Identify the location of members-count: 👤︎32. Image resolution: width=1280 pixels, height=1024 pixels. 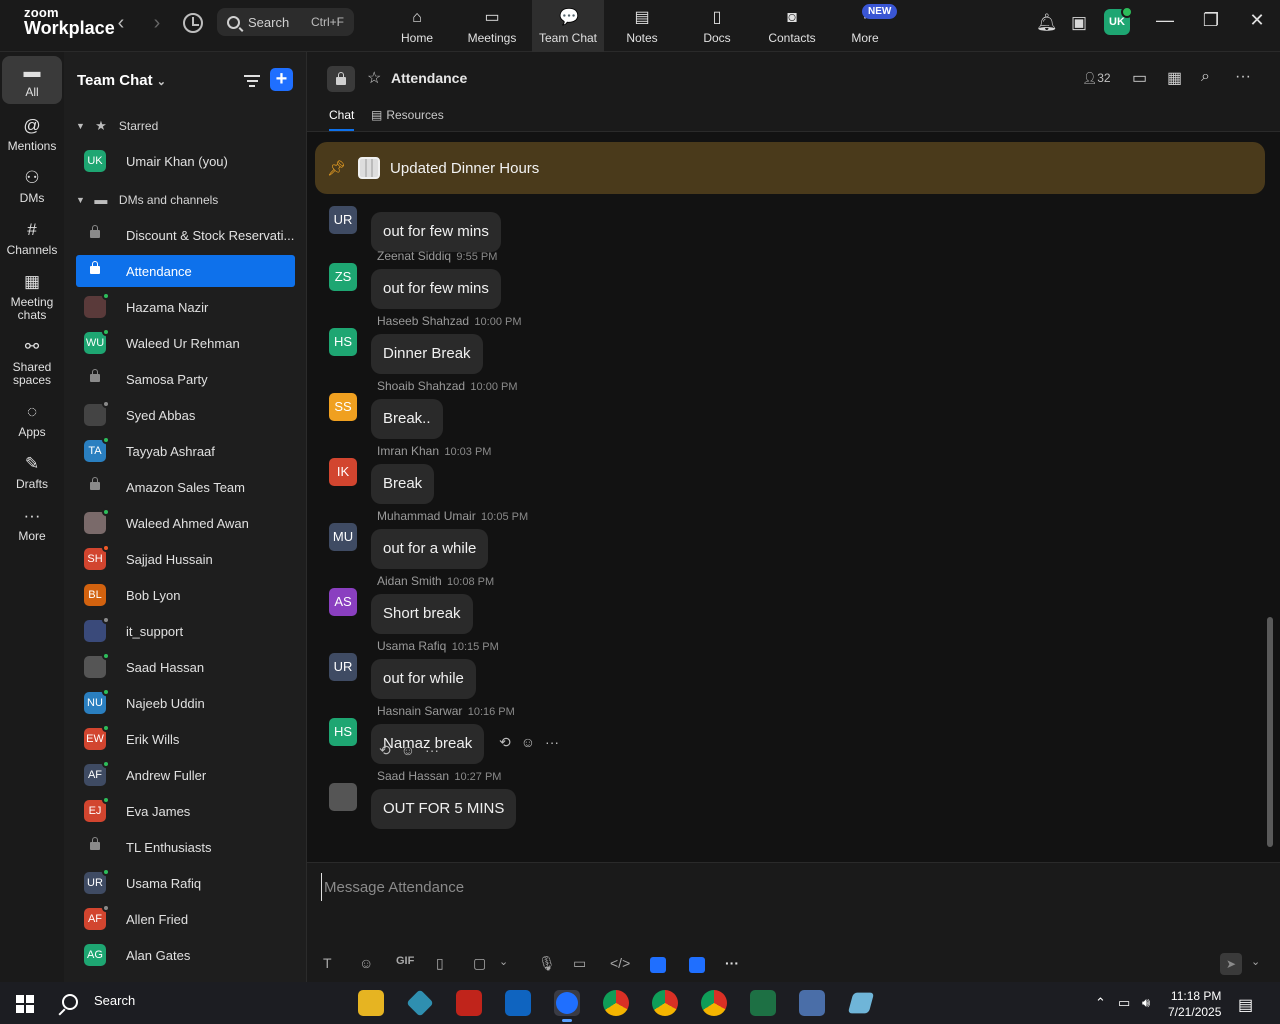
(1096, 78).